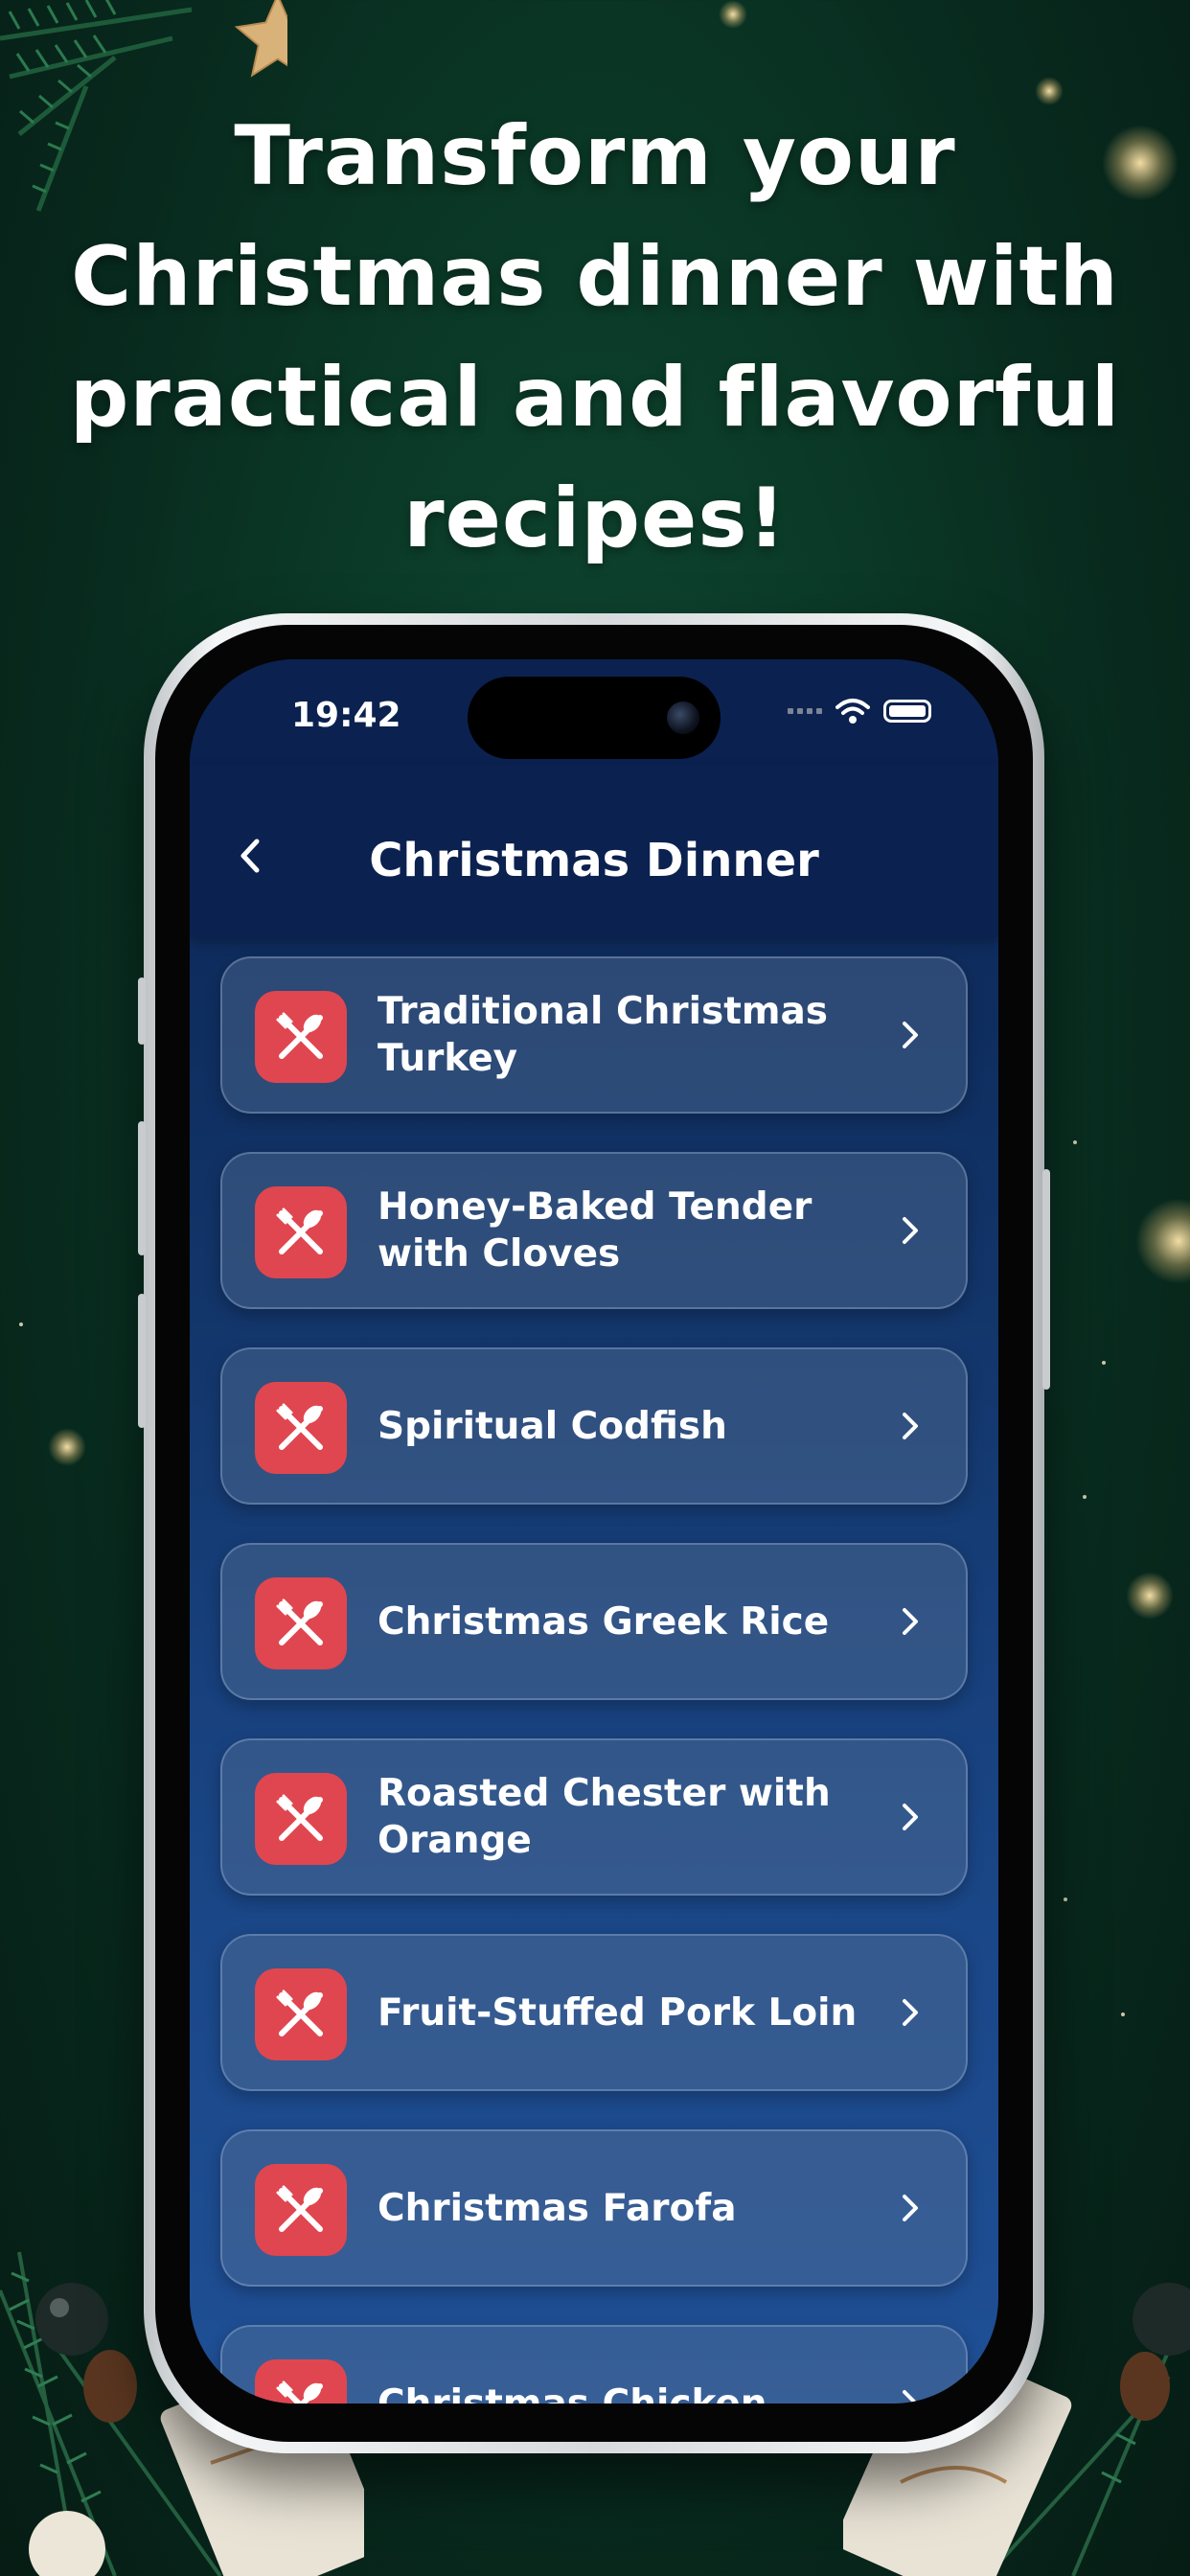 The image size is (1190, 2576). Describe the element at coordinates (603, 1035) in the screenshot. I see `recipe-title: Traditional Christmas Turkey` at that location.